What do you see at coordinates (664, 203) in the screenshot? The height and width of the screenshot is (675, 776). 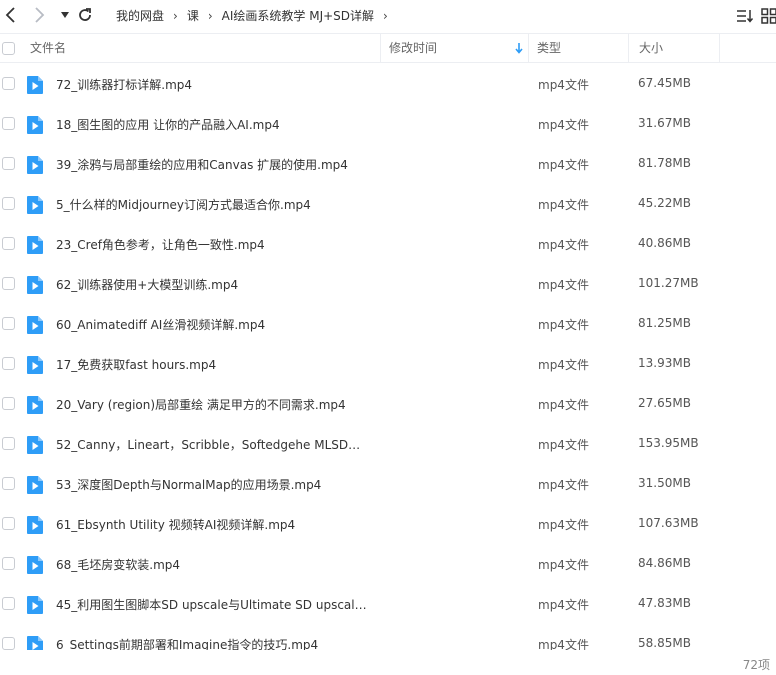 I see `file-size: 45.22MB` at bounding box center [664, 203].